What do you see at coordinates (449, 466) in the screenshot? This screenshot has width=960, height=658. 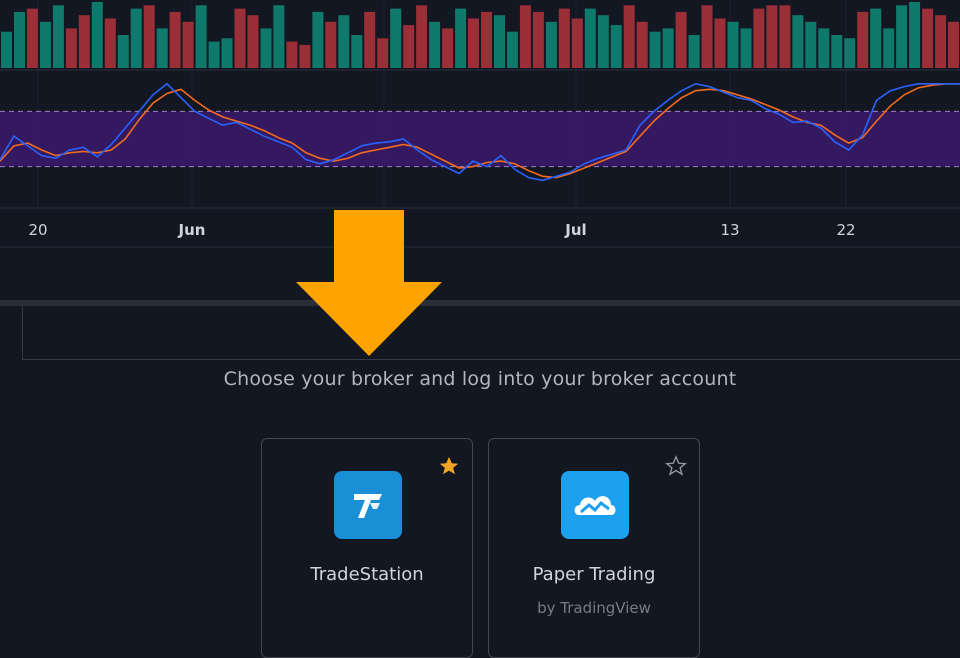 I see `favorite-star-icon` at bounding box center [449, 466].